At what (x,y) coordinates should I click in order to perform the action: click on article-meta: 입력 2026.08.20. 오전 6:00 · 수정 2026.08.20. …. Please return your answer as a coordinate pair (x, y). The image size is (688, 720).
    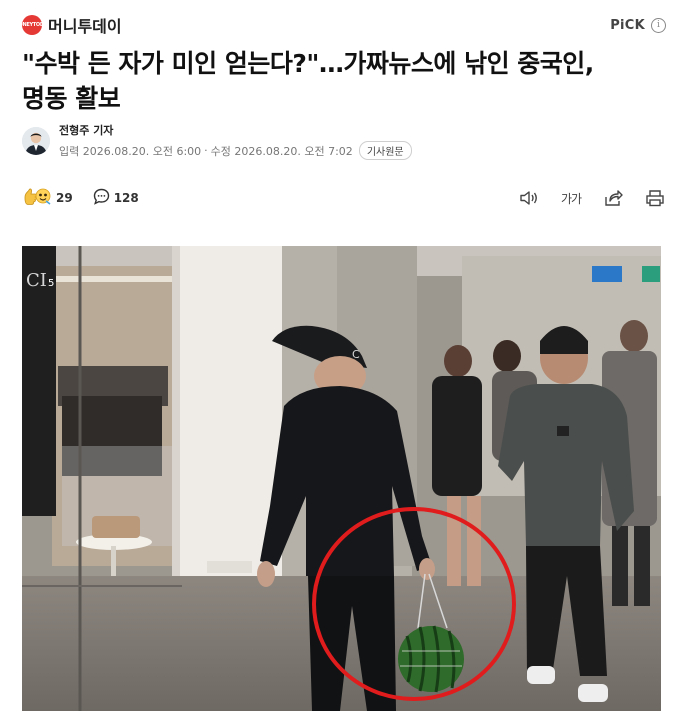
    Looking at the image, I should click on (235, 150).